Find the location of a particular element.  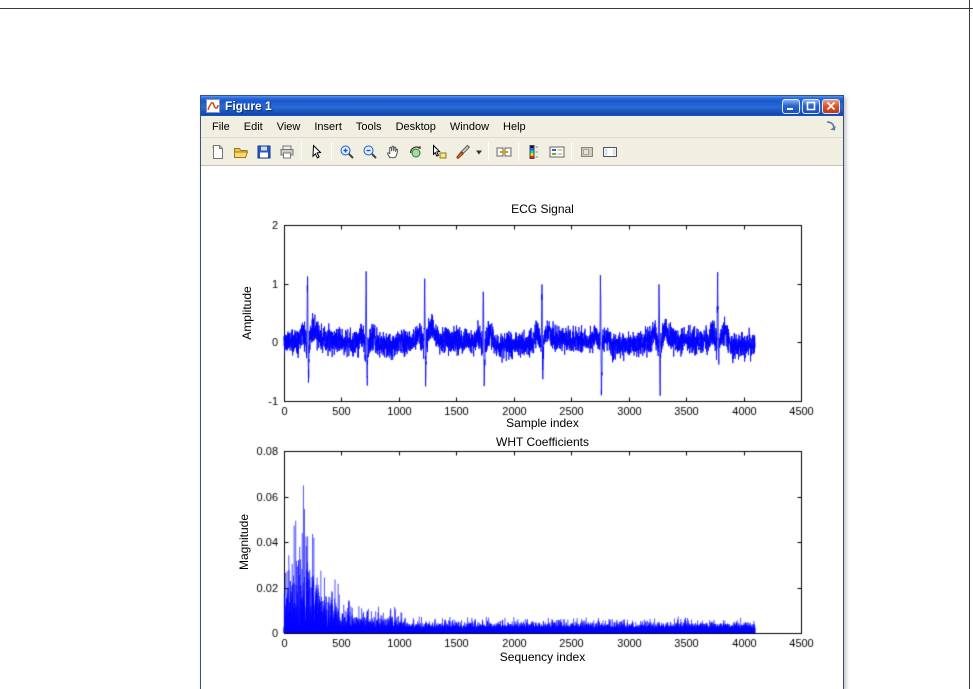

data-cursor-button is located at coordinates (438, 151).